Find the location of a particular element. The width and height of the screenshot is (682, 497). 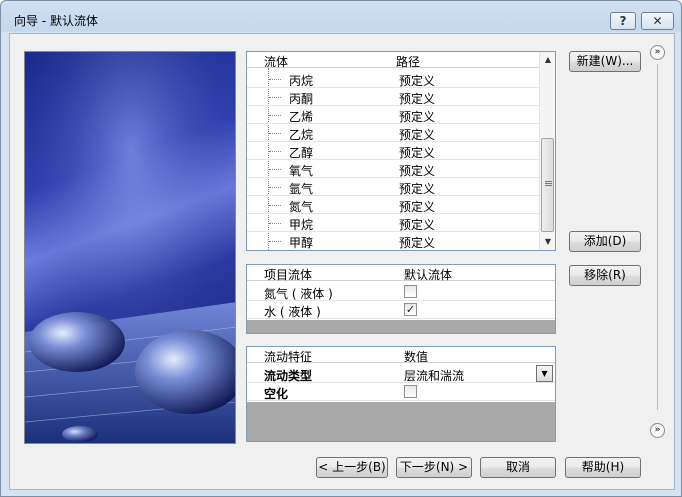

fluid-list-scrollbar: ▲ ▼ is located at coordinates (547, 151).